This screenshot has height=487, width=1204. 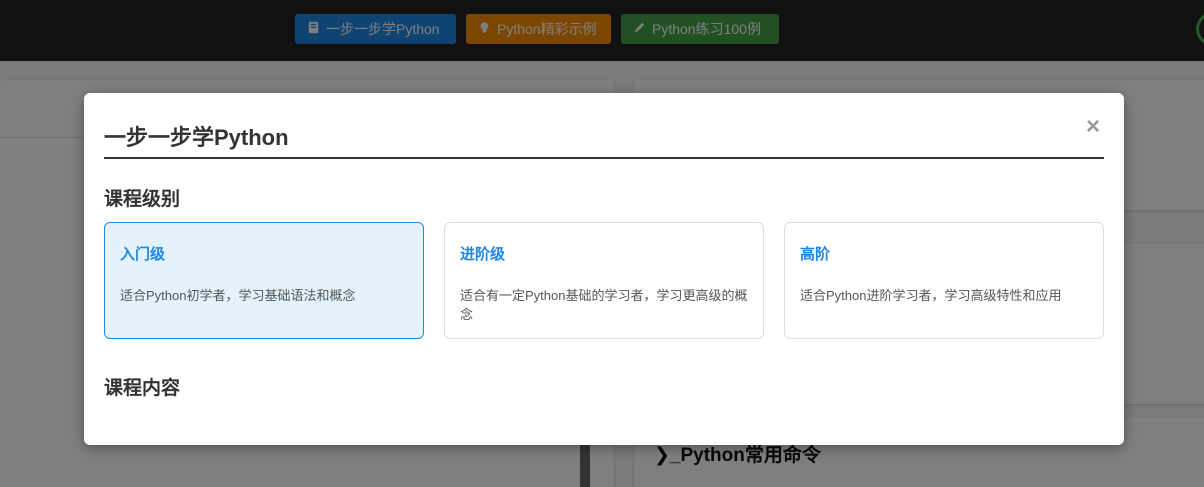 I want to click on level-card-beginner: 入门级 适合Python初学者，学习基础语法和概念, so click(x=264, y=280).